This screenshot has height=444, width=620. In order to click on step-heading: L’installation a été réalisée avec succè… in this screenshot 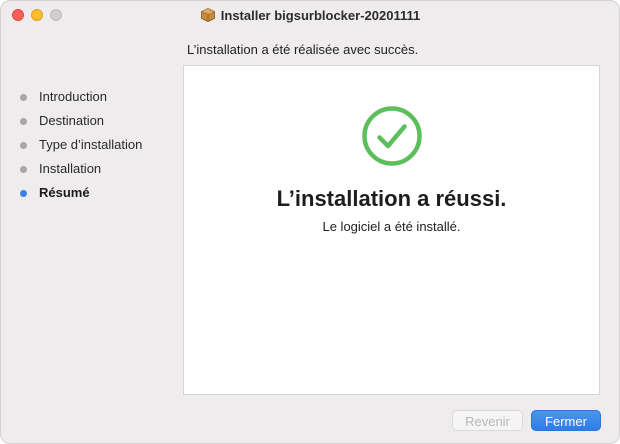, I will do `click(303, 49)`.